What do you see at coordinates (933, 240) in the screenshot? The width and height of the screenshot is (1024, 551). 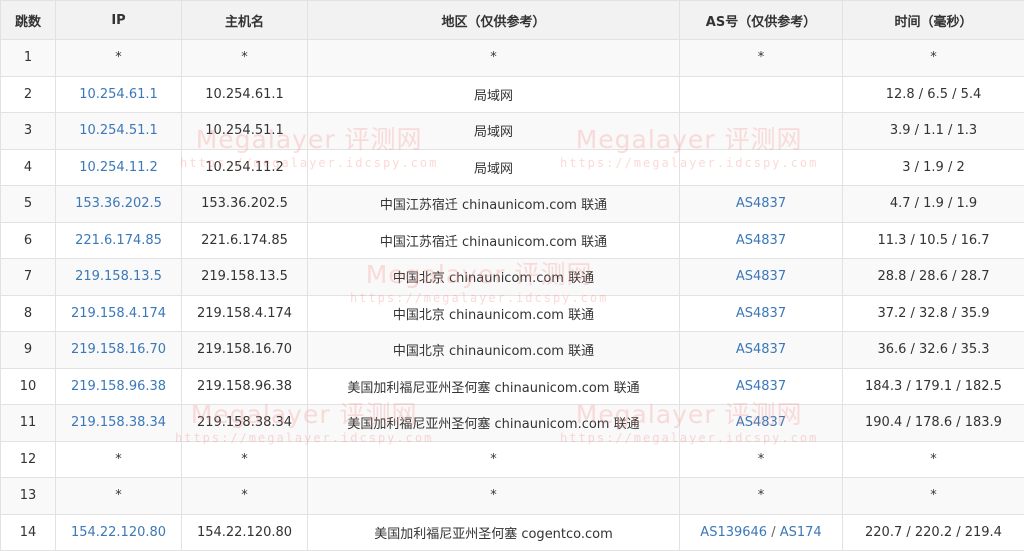 I see `time-cell: 11.3 / 10.5 / 16.7` at bounding box center [933, 240].